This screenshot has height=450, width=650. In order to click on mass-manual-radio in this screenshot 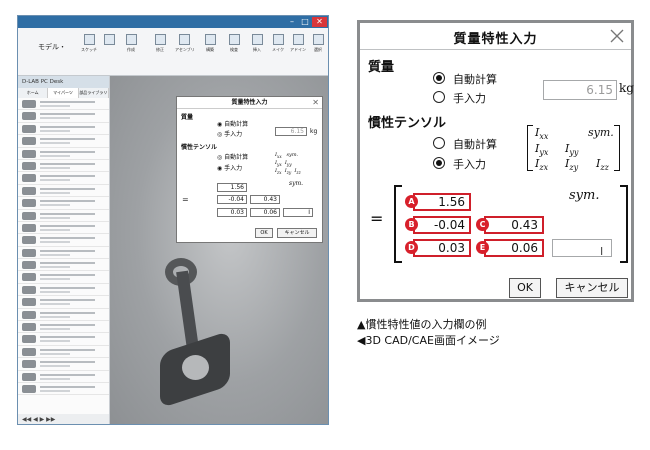, I will do `click(439, 97)`.